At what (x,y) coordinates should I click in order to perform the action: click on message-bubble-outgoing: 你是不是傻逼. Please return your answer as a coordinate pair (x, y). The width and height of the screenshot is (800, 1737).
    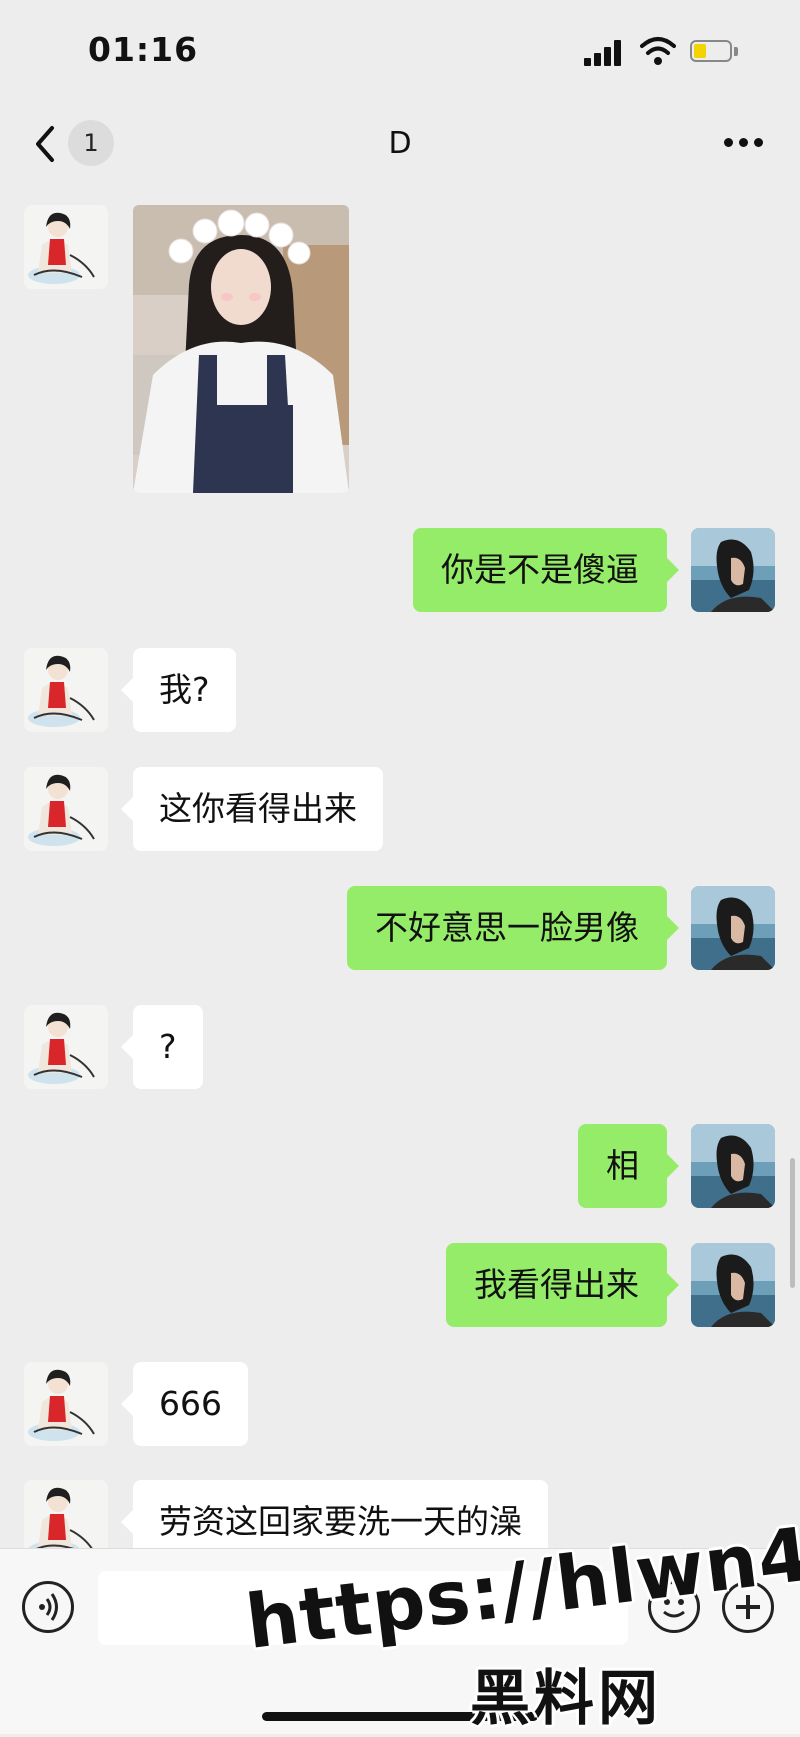
    Looking at the image, I should click on (546, 570).